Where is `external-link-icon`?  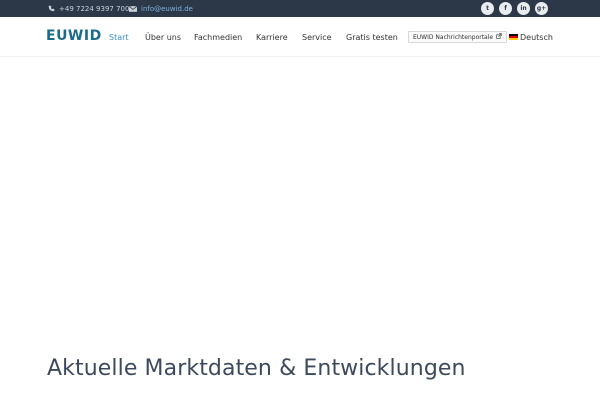 external-link-icon is located at coordinates (499, 37).